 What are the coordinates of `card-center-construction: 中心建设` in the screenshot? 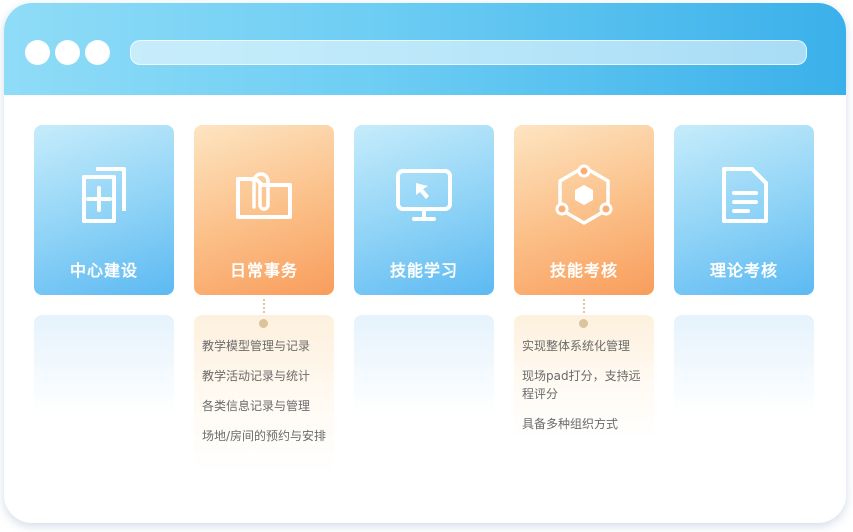 It's located at (104, 210).